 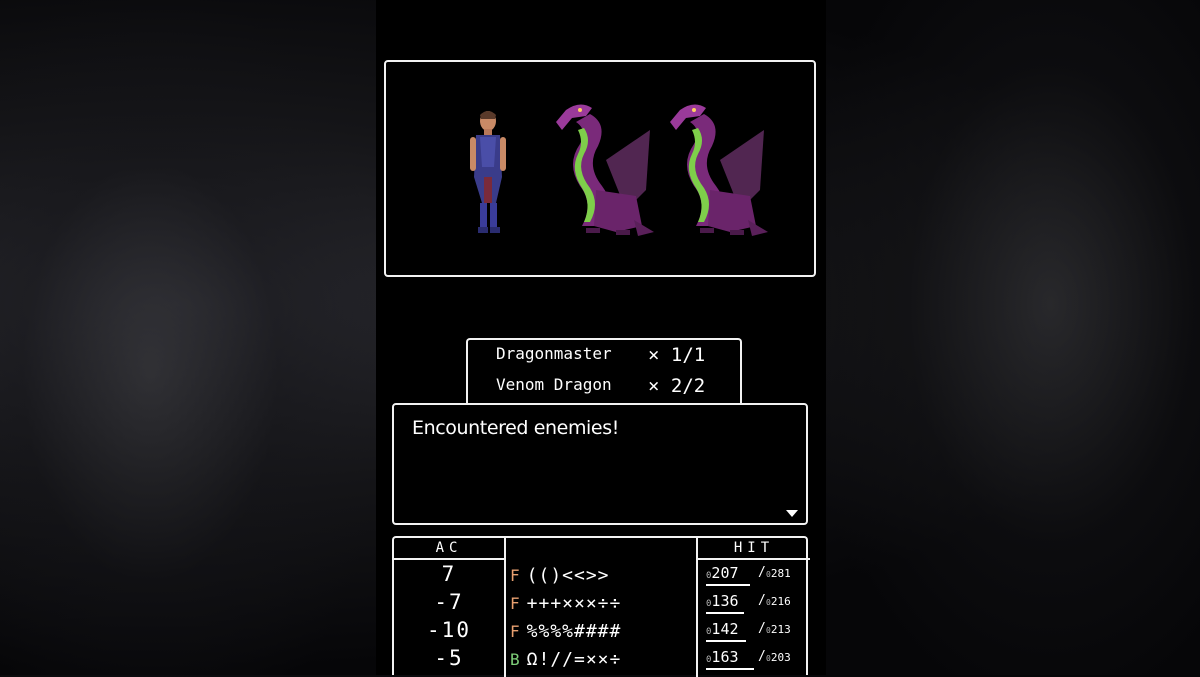 What do you see at coordinates (754, 575) in the screenshot?
I see `hp-display: 0207 / 0281` at bounding box center [754, 575].